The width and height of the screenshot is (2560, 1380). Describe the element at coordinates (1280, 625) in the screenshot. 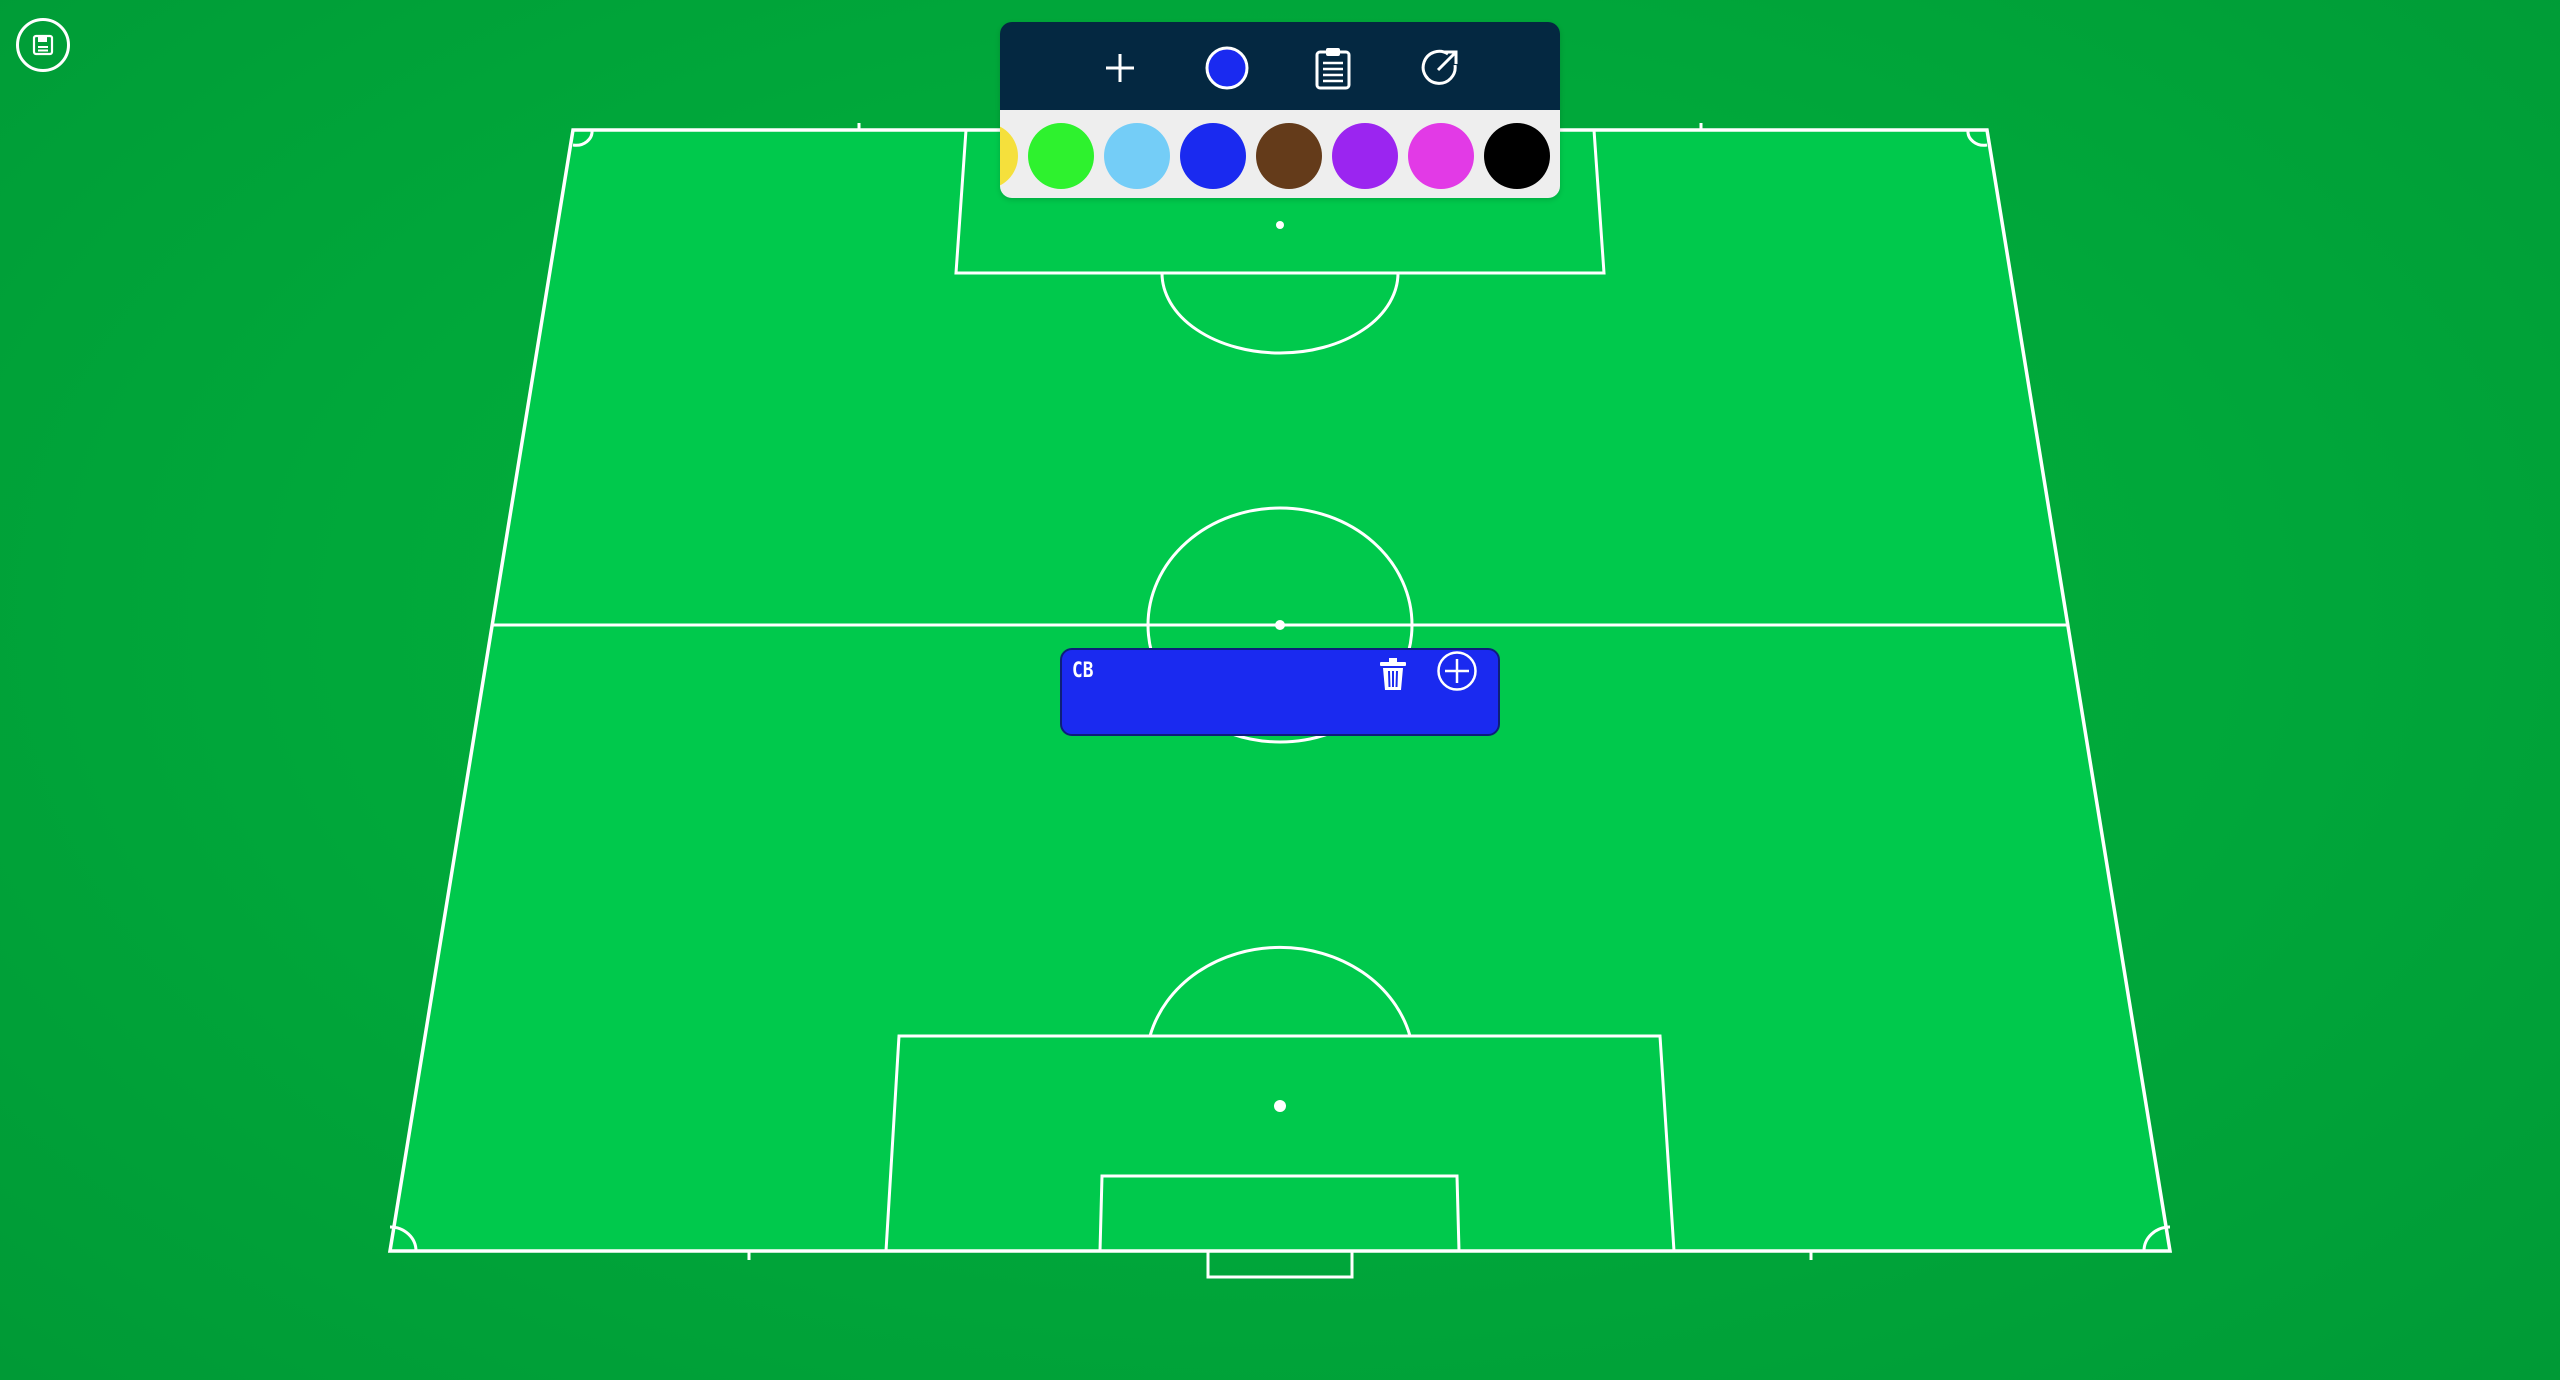

I see `center-spot` at that location.